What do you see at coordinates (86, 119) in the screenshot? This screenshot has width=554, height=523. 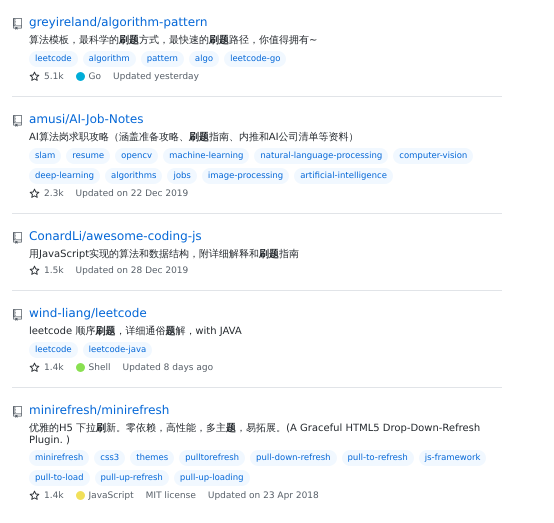 I see `repo-link: amusi/AI-Job-Notes` at bounding box center [86, 119].